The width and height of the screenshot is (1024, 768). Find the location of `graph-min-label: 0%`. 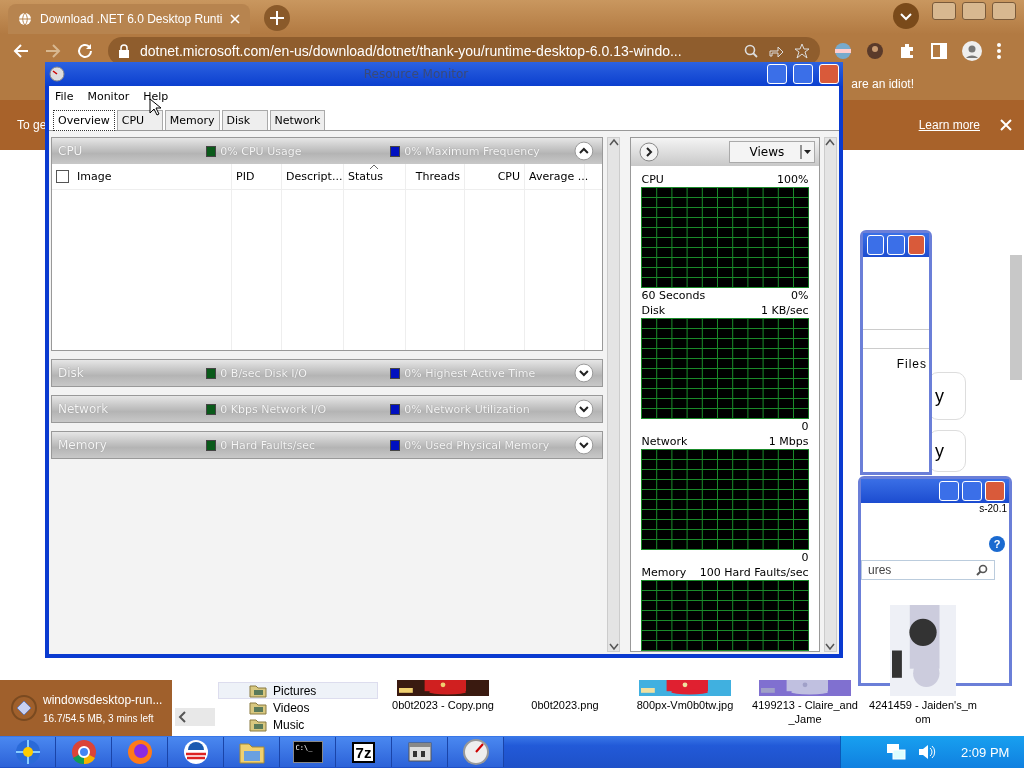

graph-min-label: 0% is located at coordinates (800, 295).